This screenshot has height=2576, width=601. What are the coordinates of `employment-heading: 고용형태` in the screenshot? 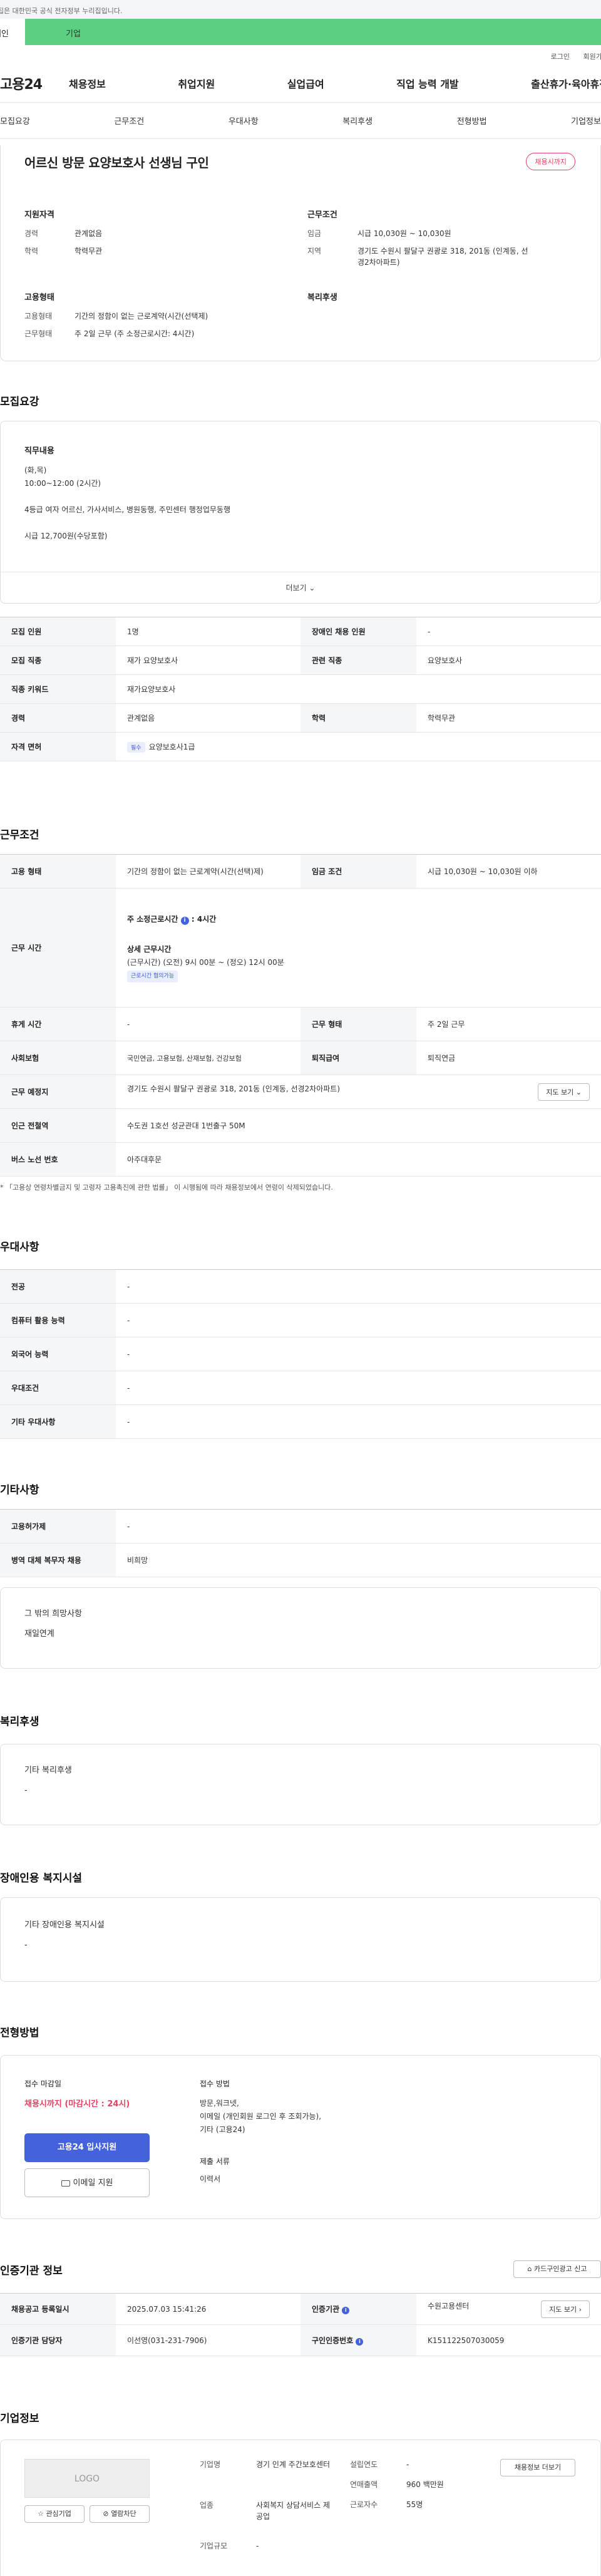 It's located at (39, 297).